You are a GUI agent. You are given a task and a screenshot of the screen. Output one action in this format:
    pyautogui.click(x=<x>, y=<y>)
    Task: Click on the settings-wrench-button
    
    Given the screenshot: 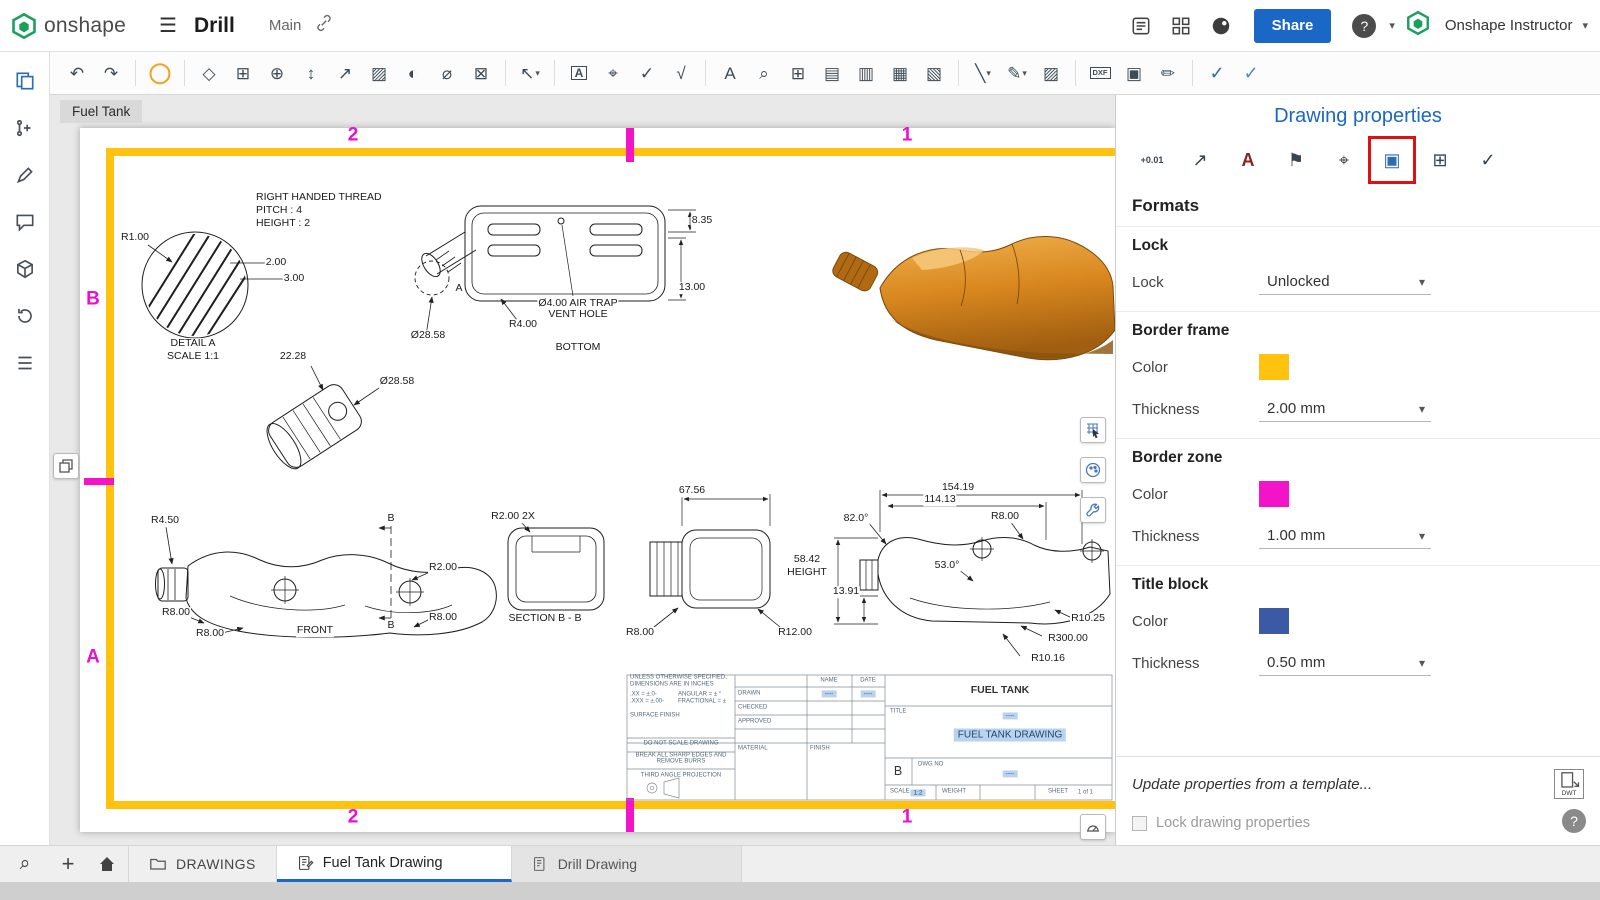 What is the action you would take?
    pyautogui.click(x=1093, y=510)
    